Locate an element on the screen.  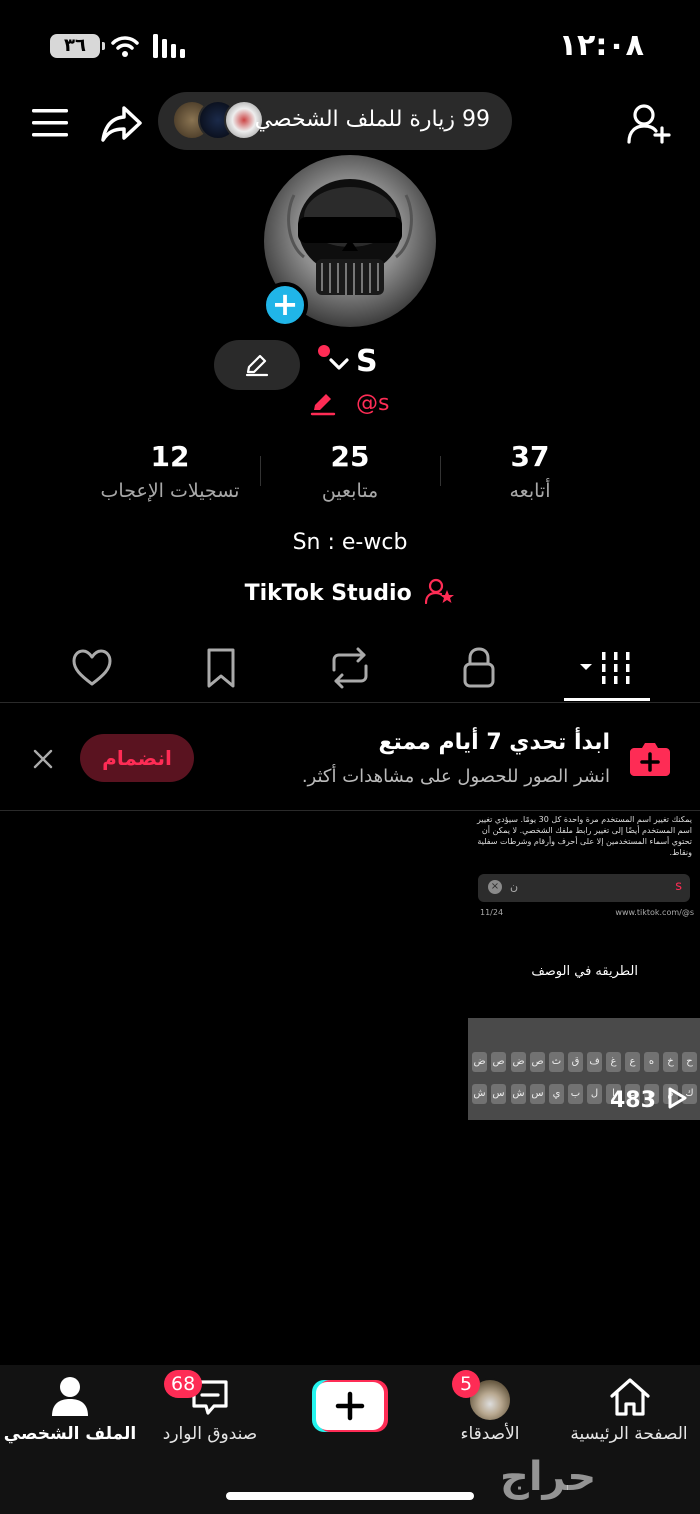
friends-badge: 5 is located at coordinates (466, 1384).